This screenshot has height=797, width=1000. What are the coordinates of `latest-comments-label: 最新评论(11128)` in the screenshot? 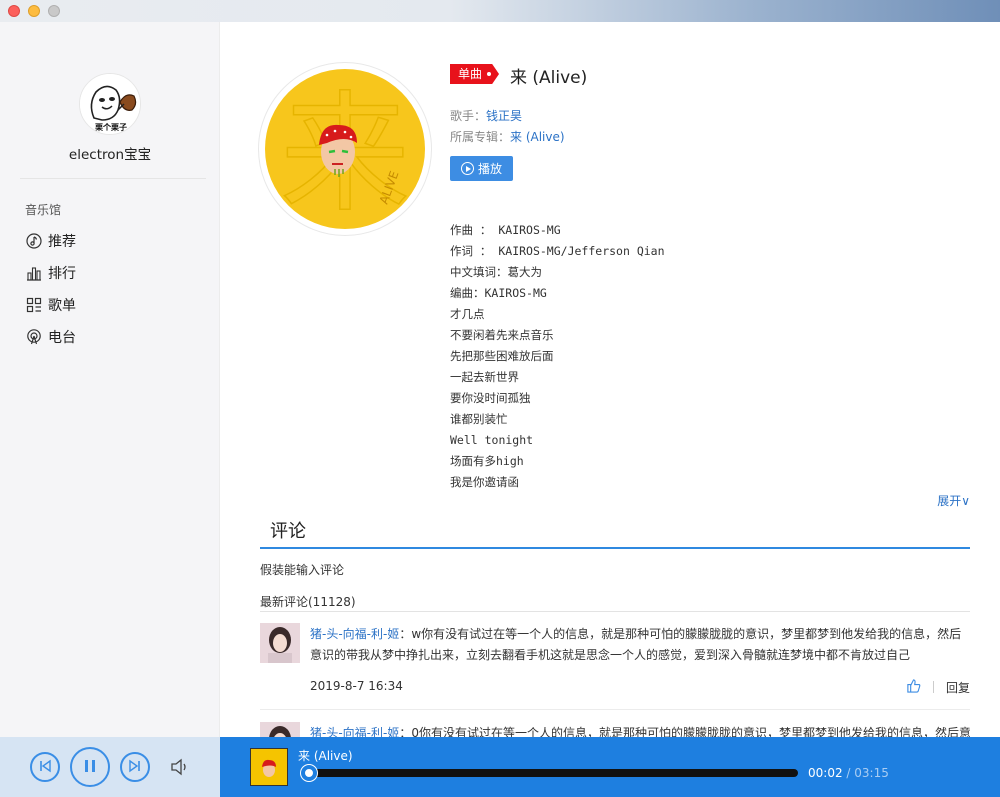 It's located at (615, 602).